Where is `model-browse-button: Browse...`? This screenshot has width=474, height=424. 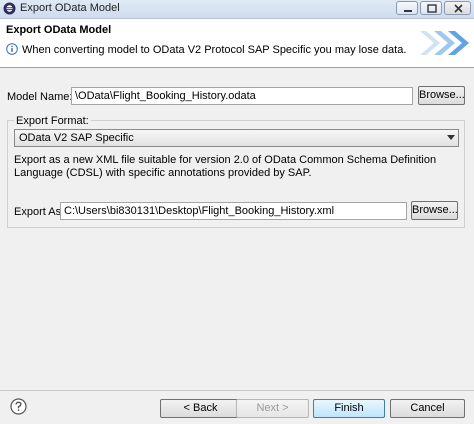 model-browse-button: Browse... is located at coordinates (441, 95).